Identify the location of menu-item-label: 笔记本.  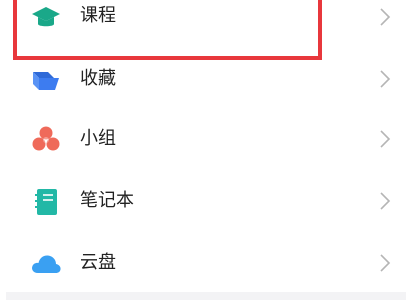
(107, 200).